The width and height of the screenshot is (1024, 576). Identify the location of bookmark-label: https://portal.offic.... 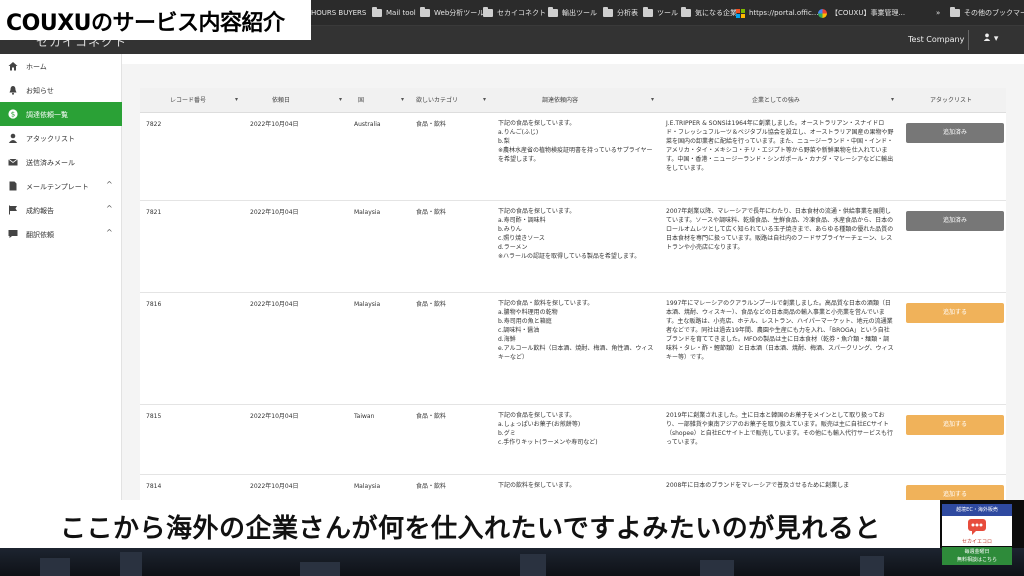
(784, 13).